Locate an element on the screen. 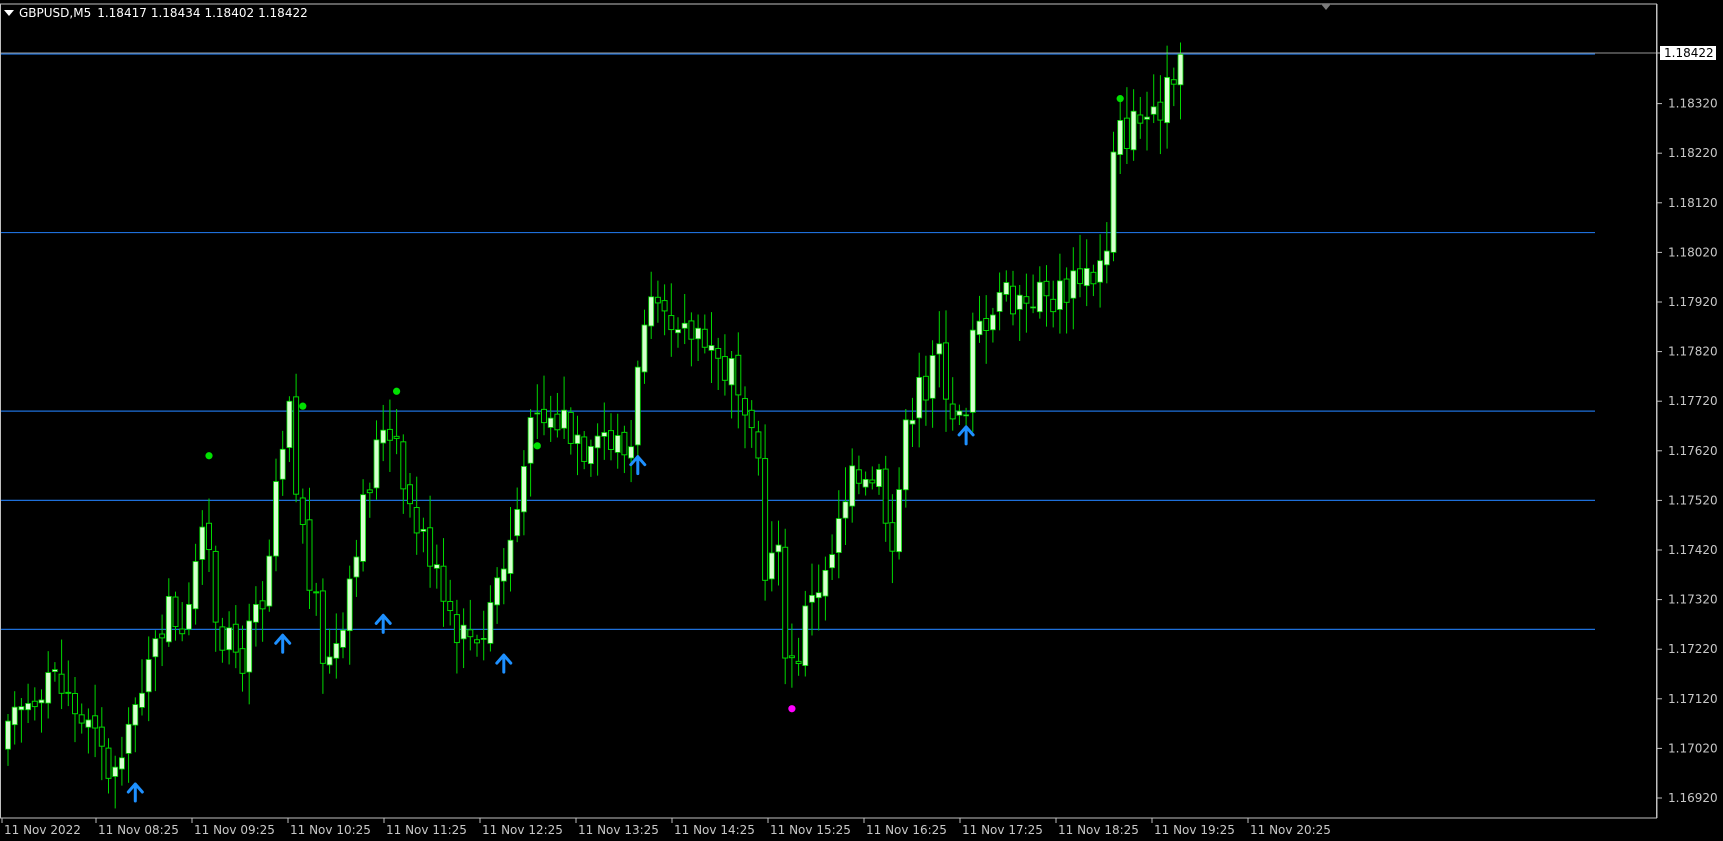 This screenshot has width=1723, height=841. shift-marker-icon is located at coordinates (1326, 7).